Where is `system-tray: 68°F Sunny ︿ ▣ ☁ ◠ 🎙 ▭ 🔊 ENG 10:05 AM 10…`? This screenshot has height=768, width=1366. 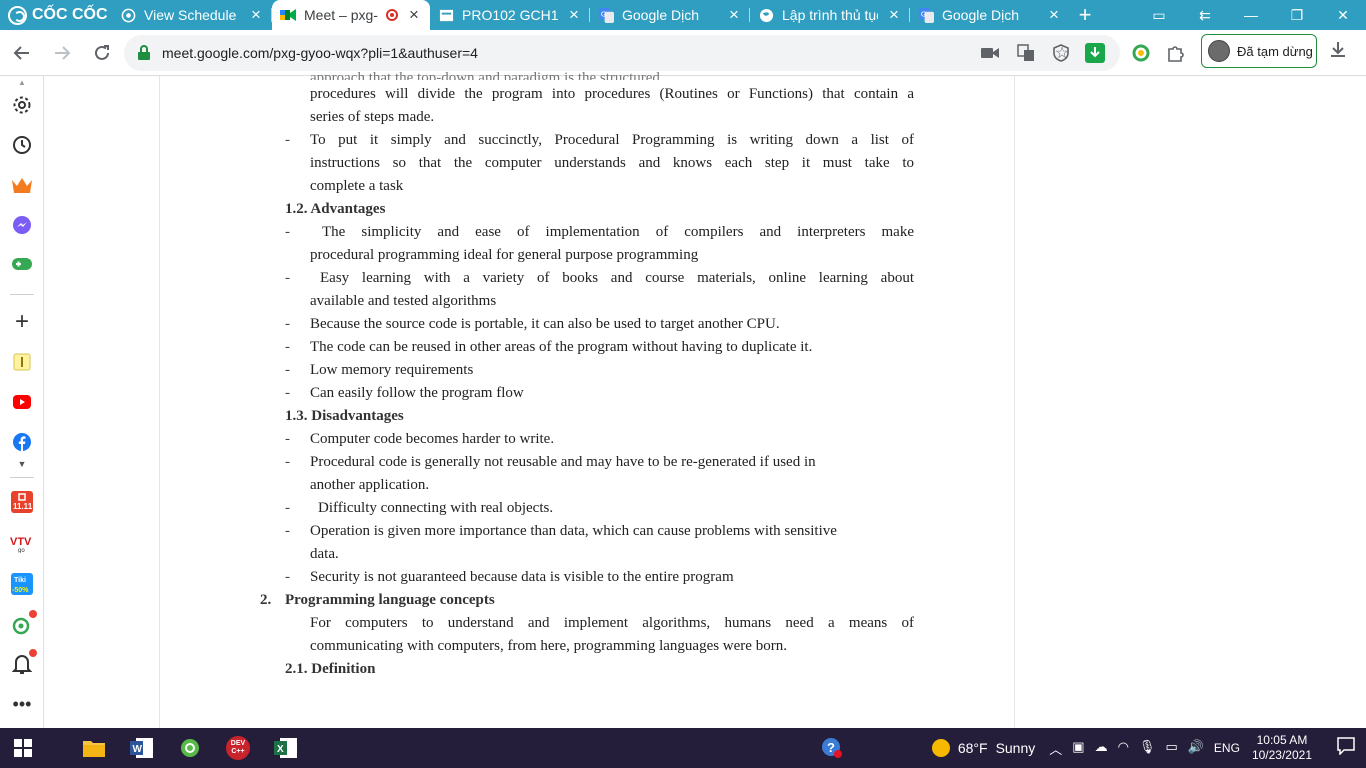 system-tray: 68°F Sunny ︿ ▣ ☁ ◠ 🎙 ▭ 🔊 ENG 10:05 AM 10… is located at coordinates (1148, 748).